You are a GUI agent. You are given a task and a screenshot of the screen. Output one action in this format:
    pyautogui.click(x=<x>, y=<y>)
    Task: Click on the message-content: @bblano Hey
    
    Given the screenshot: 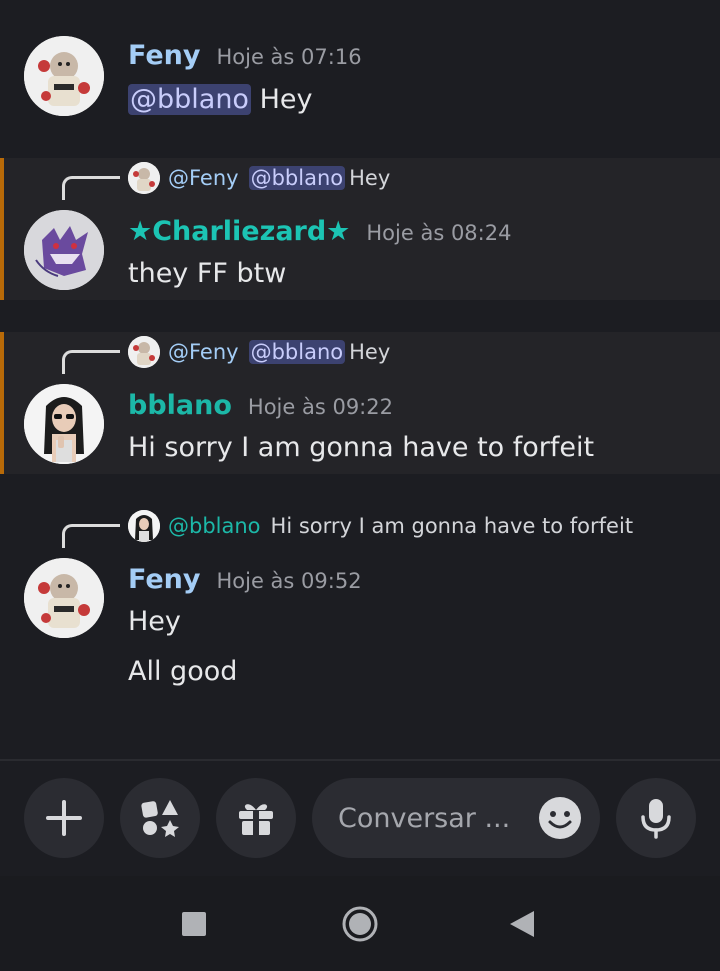 What is the action you would take?
    pyautogui.click(x=220, y=99)
    